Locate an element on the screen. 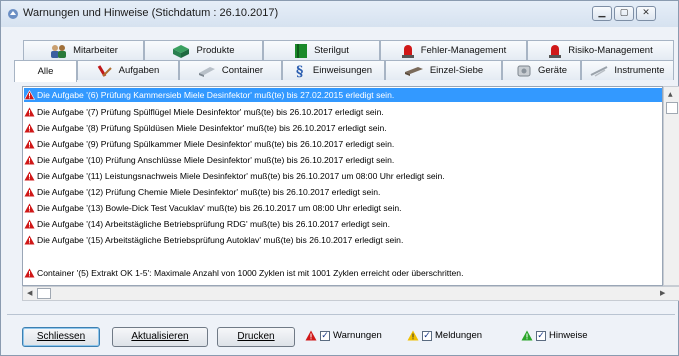 The height and width of the screenshot is (356, 679). tab-einzel-siebe: Einzel-Siebe is located at coordinates (443, 70).